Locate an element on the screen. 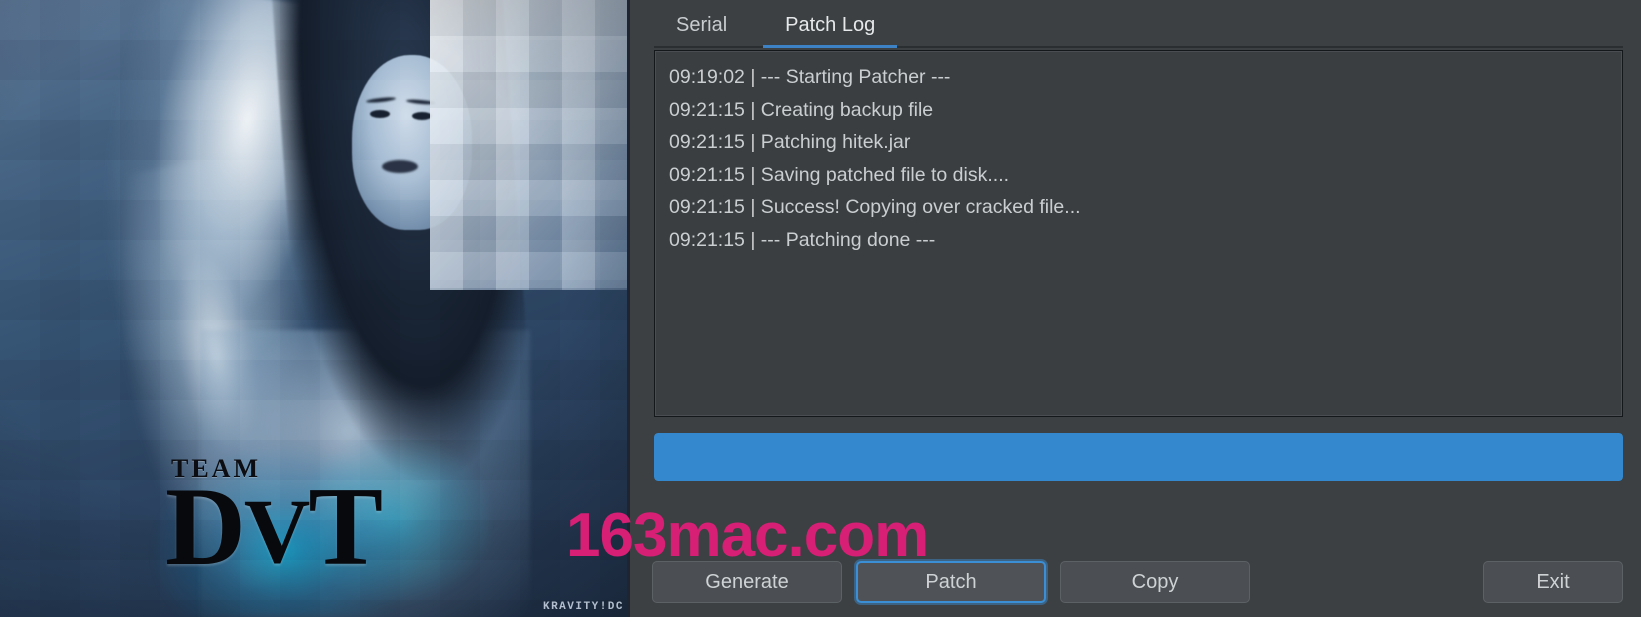  tab-patch-log: Patch Log is located at coordinates (830, 28).